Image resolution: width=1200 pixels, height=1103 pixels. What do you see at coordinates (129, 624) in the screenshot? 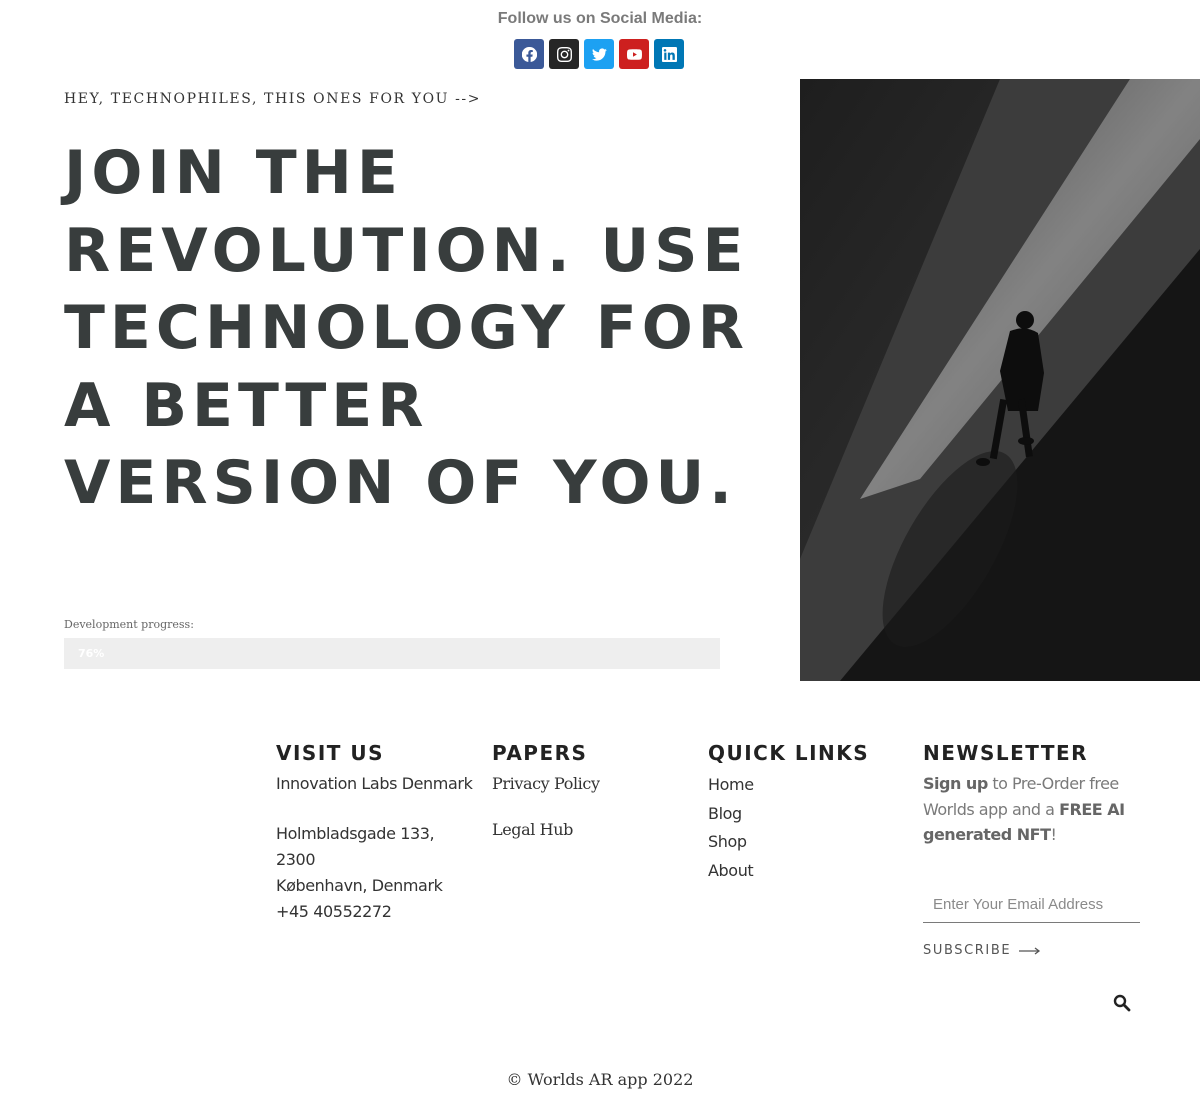
I see `progress-label: Development progress:` at bounding box center [129, 624].